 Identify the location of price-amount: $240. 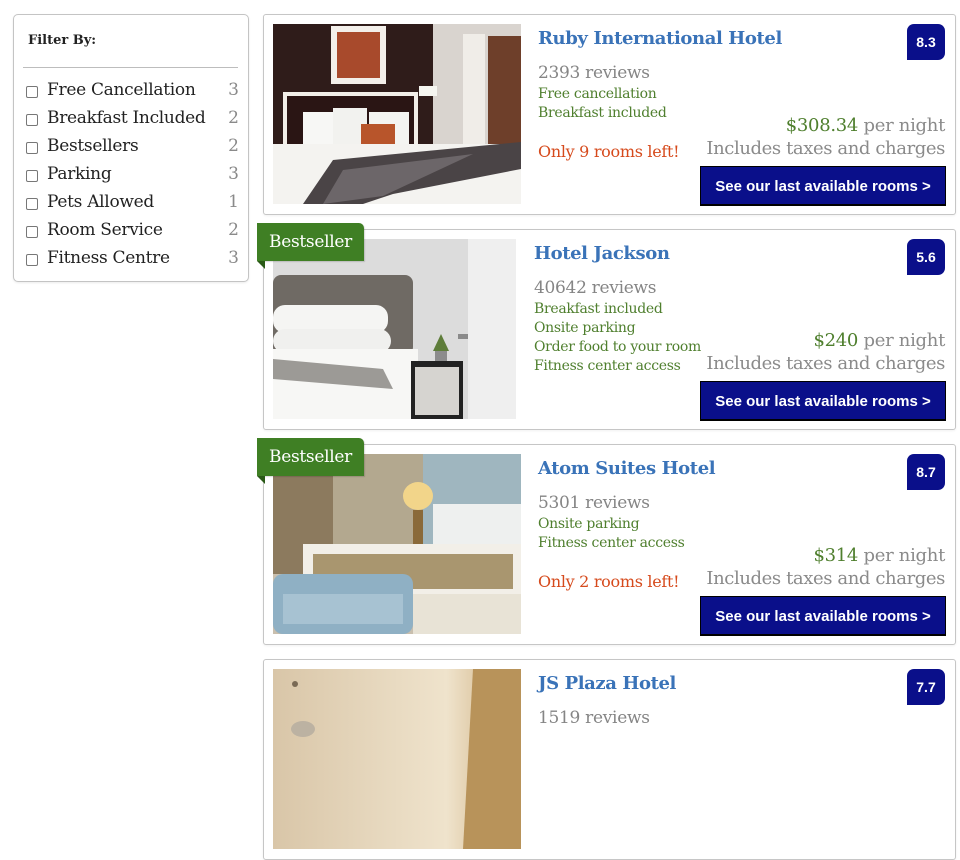
(836, 340).